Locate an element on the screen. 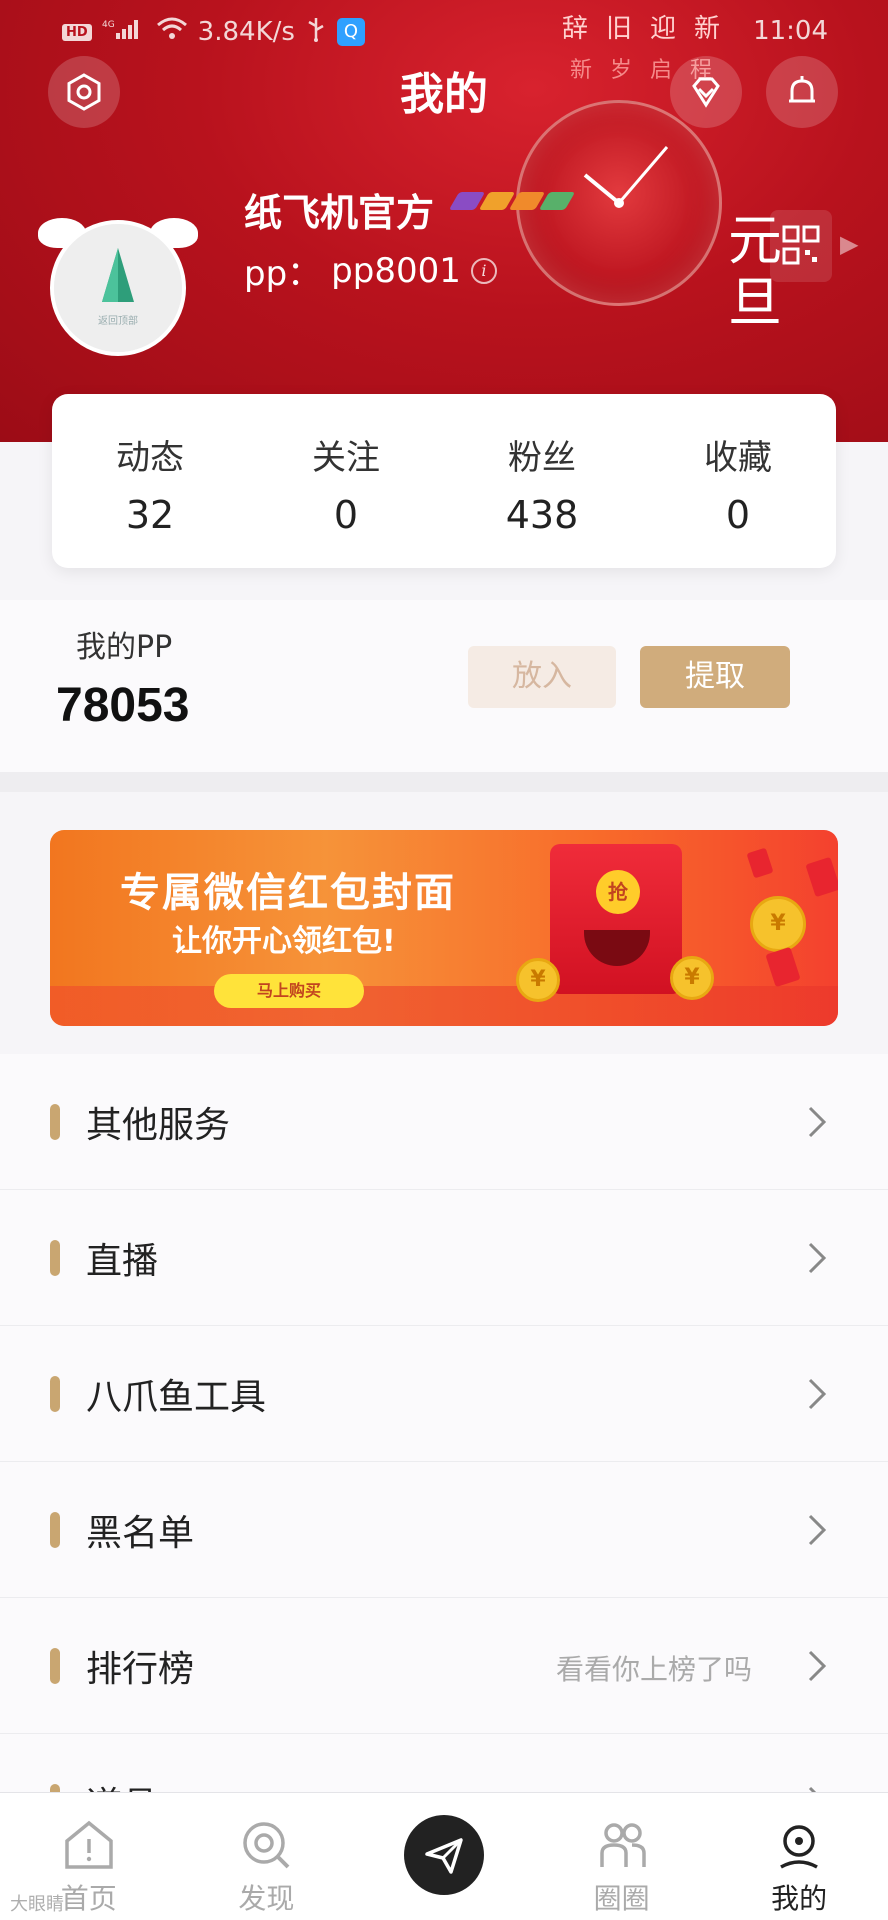 This screenshot has height=1920, width=888. network-speed: 3.84K/s is located at coordinates (246, 32).